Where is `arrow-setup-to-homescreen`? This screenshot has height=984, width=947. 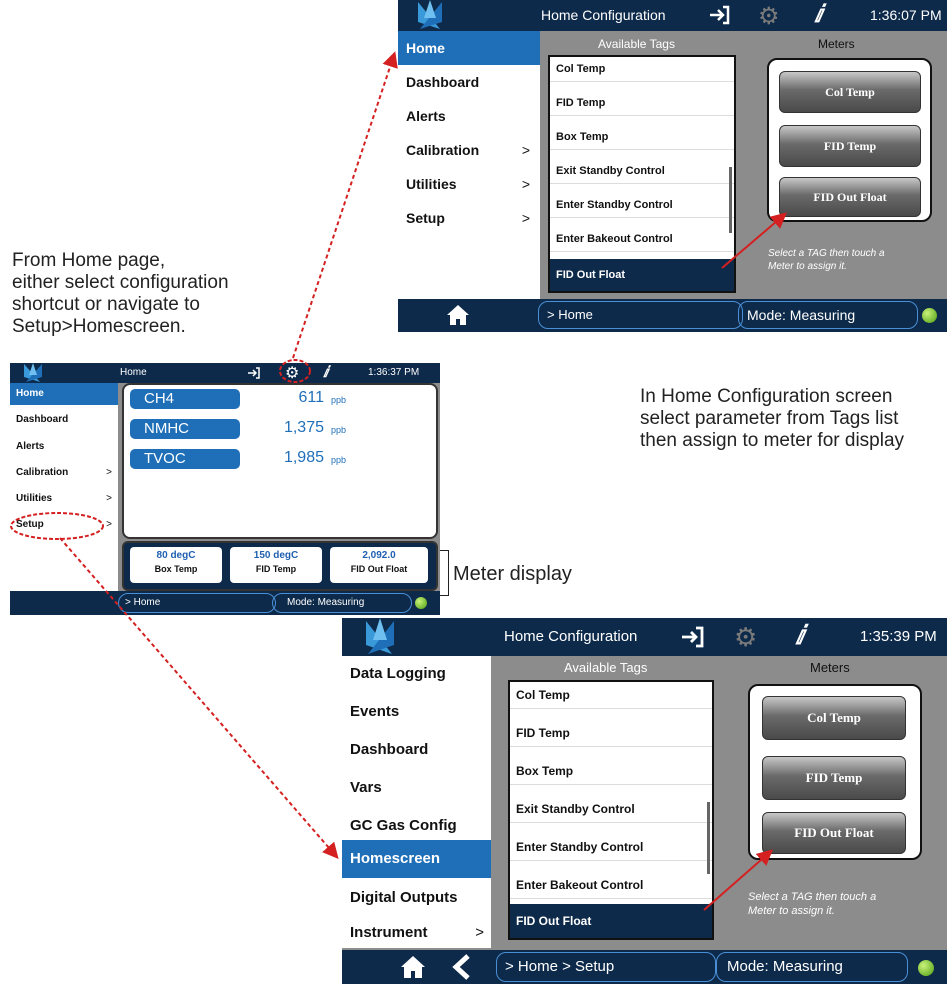
arrow-setup-to-homescreen is located at coordinates (199, 698).